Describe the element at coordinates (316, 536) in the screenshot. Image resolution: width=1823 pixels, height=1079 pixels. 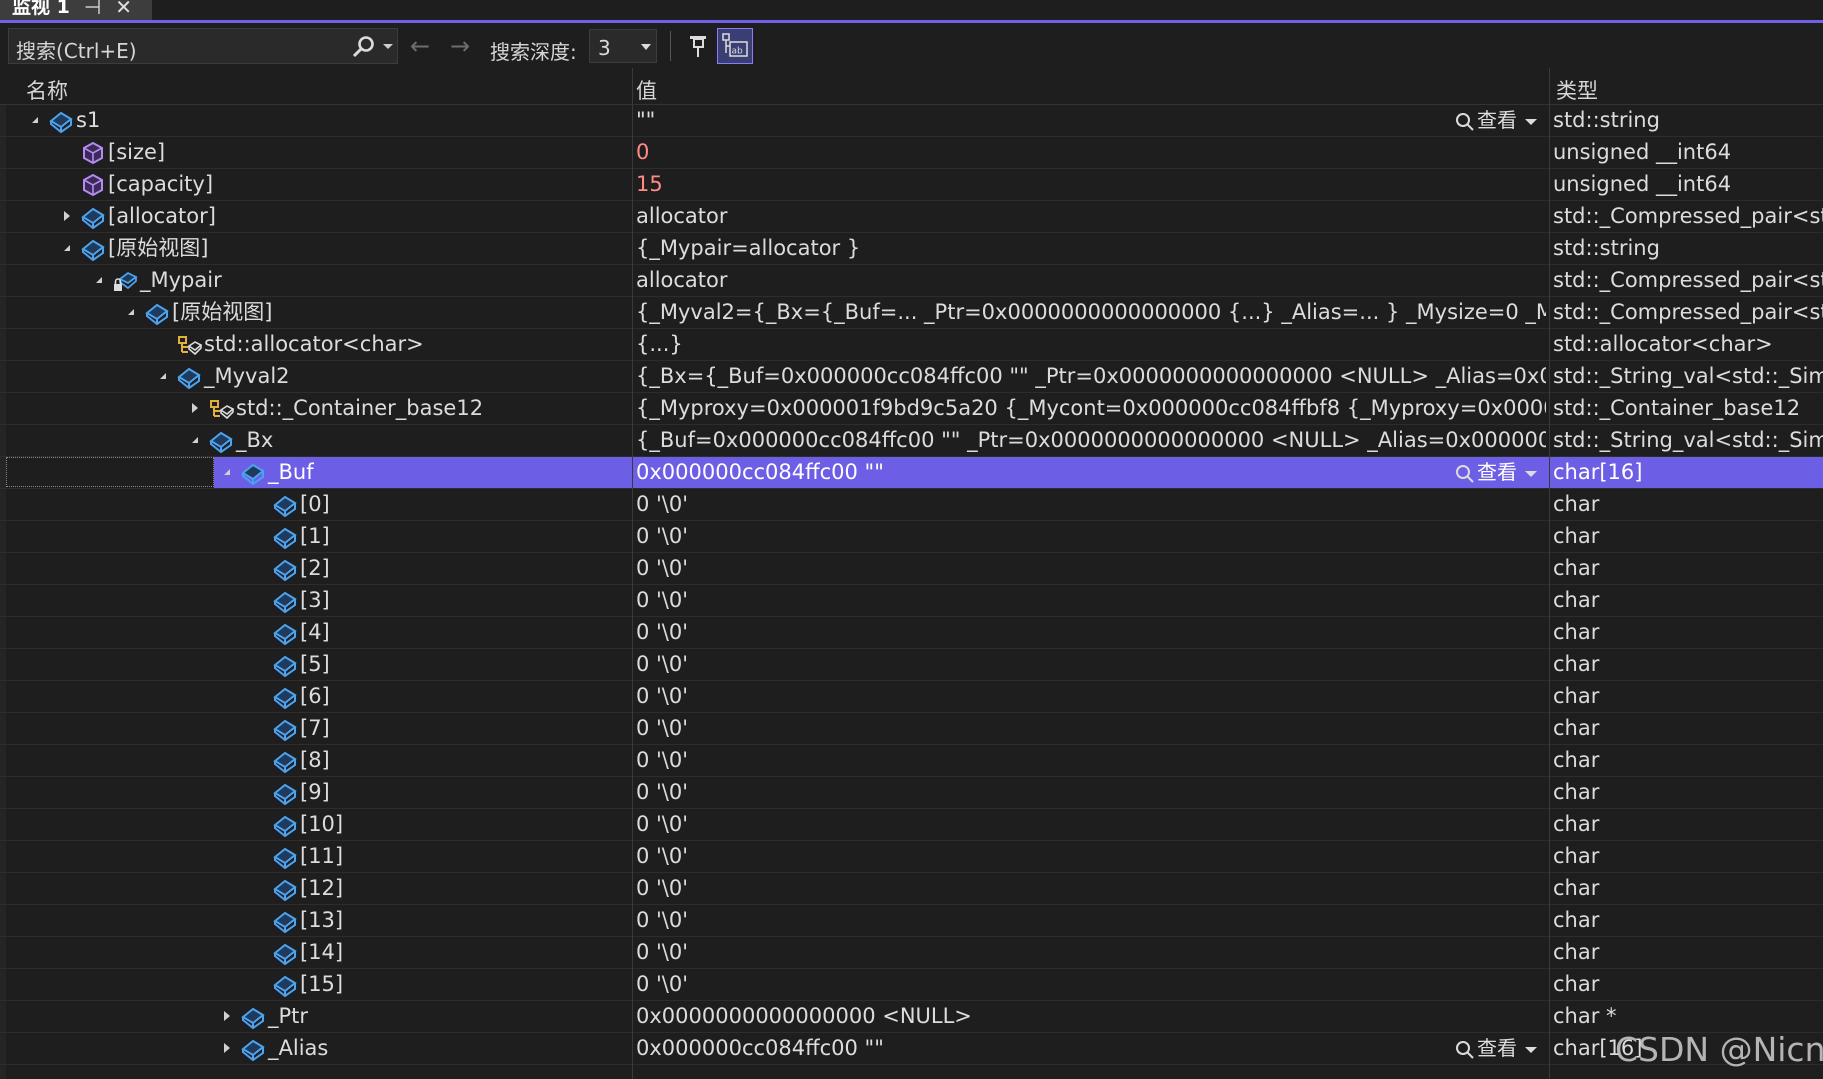
I see `name-cell: [1]` at that location.